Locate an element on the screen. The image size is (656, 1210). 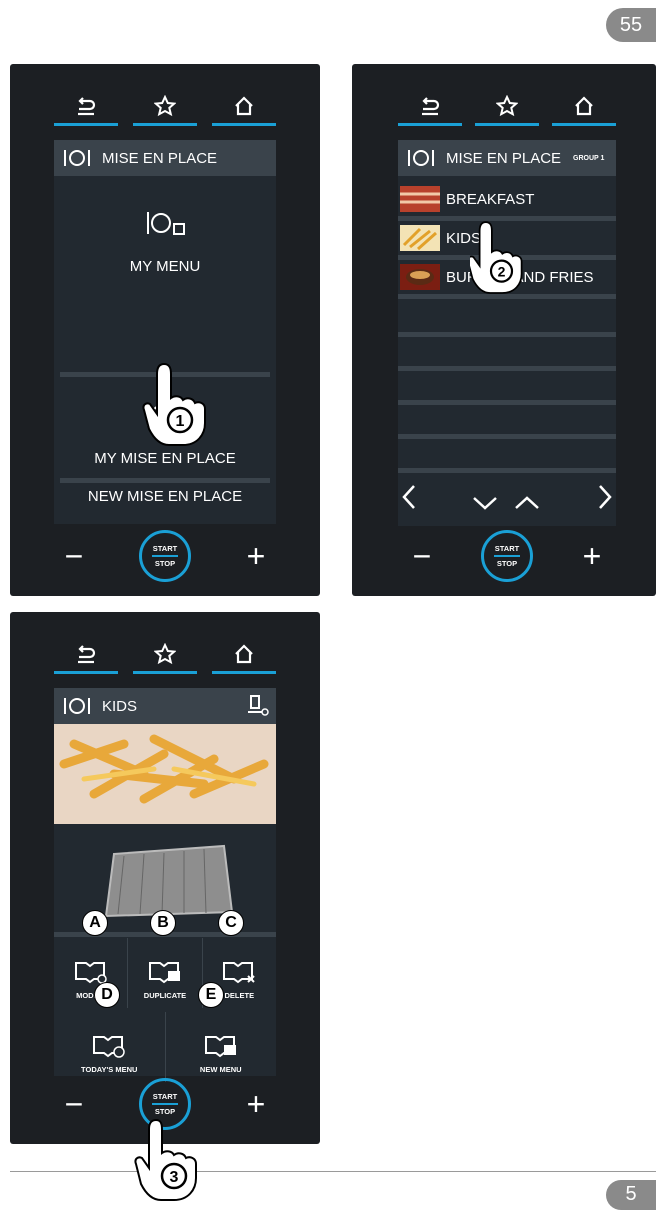
scroll-down-icon is located at coordinates (485, 503).